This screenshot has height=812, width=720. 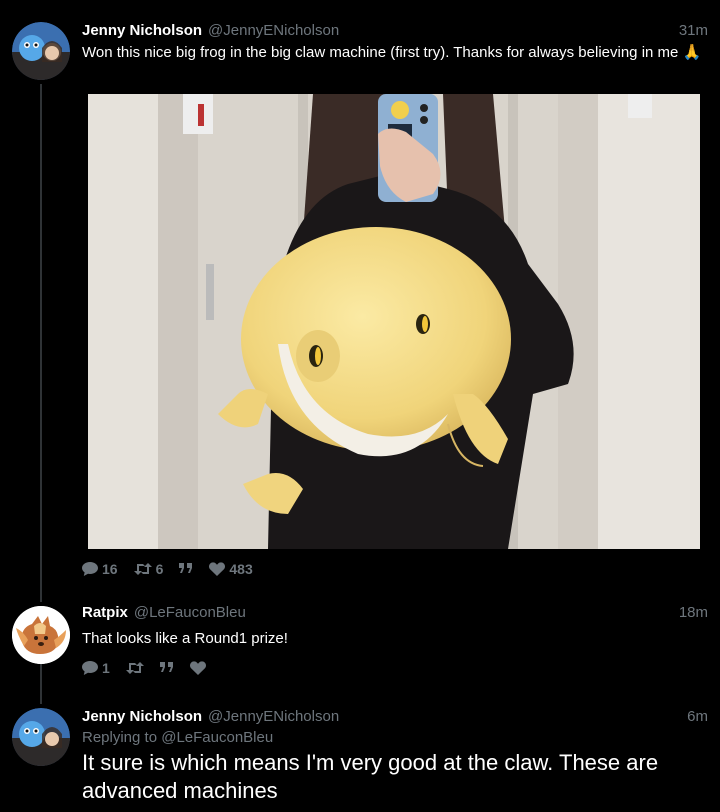 I want to click on replying-to-handle: @LeFauconBleu, so click(x=217, y=737).